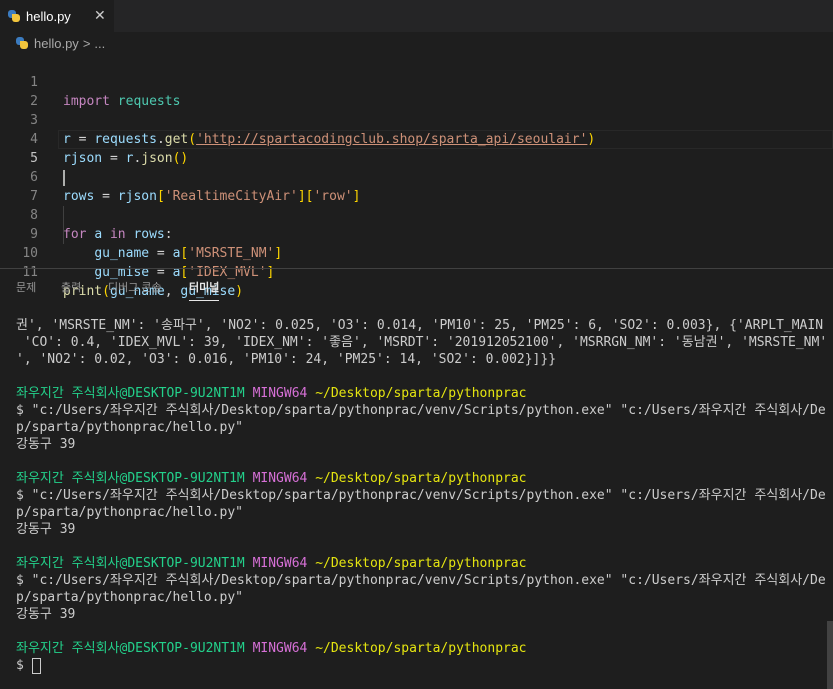  I want to click on code-line: 8 for a in rows:, so click(416, 214).